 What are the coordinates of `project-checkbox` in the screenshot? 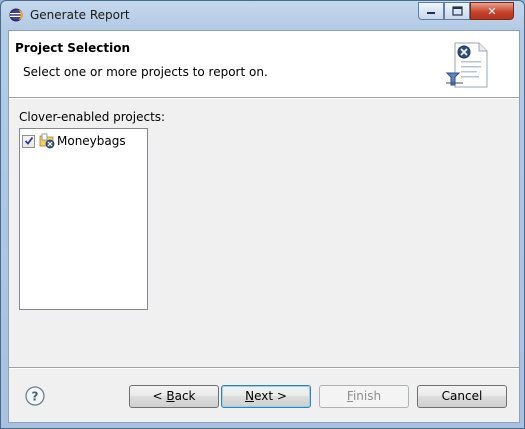 It's located at (28, 141).